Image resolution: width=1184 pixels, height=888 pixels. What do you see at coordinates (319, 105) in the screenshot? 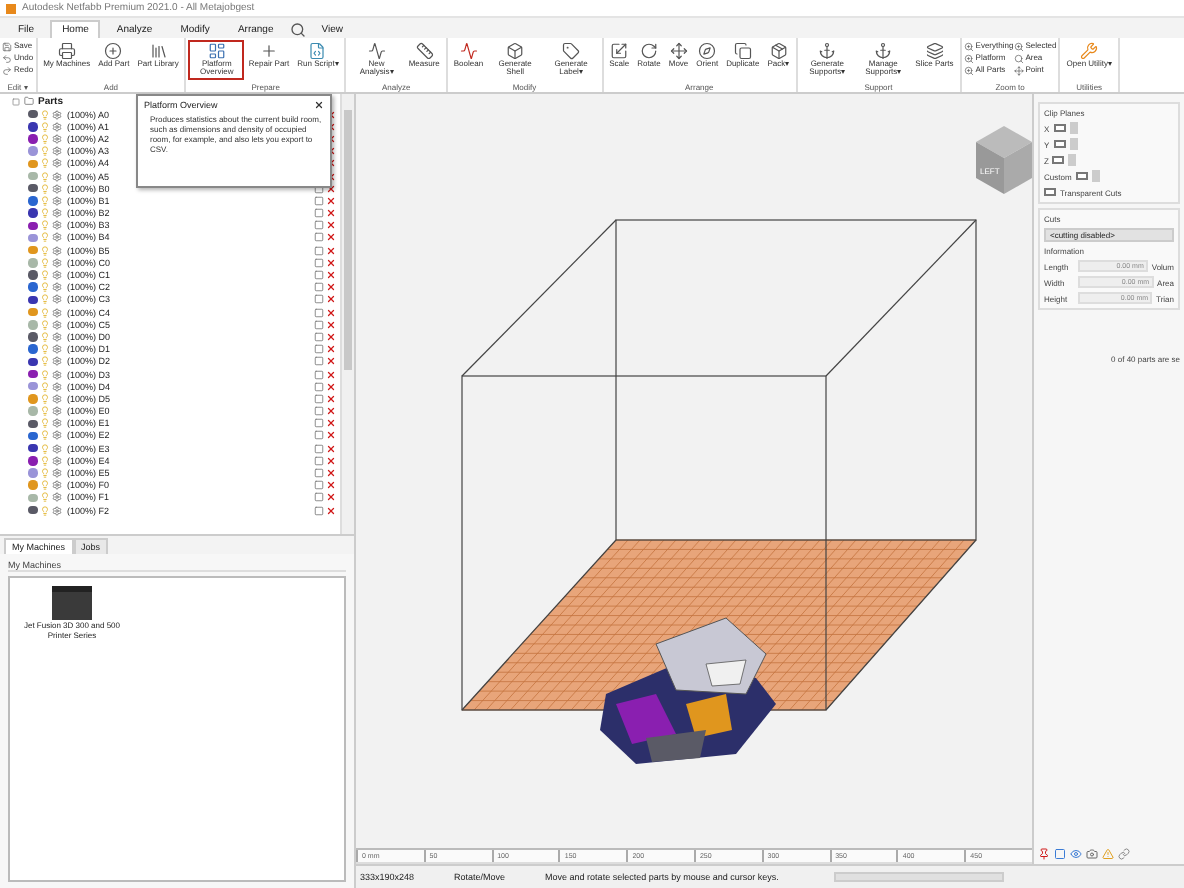
I see `close-icon` at bounding box center [319, 105].